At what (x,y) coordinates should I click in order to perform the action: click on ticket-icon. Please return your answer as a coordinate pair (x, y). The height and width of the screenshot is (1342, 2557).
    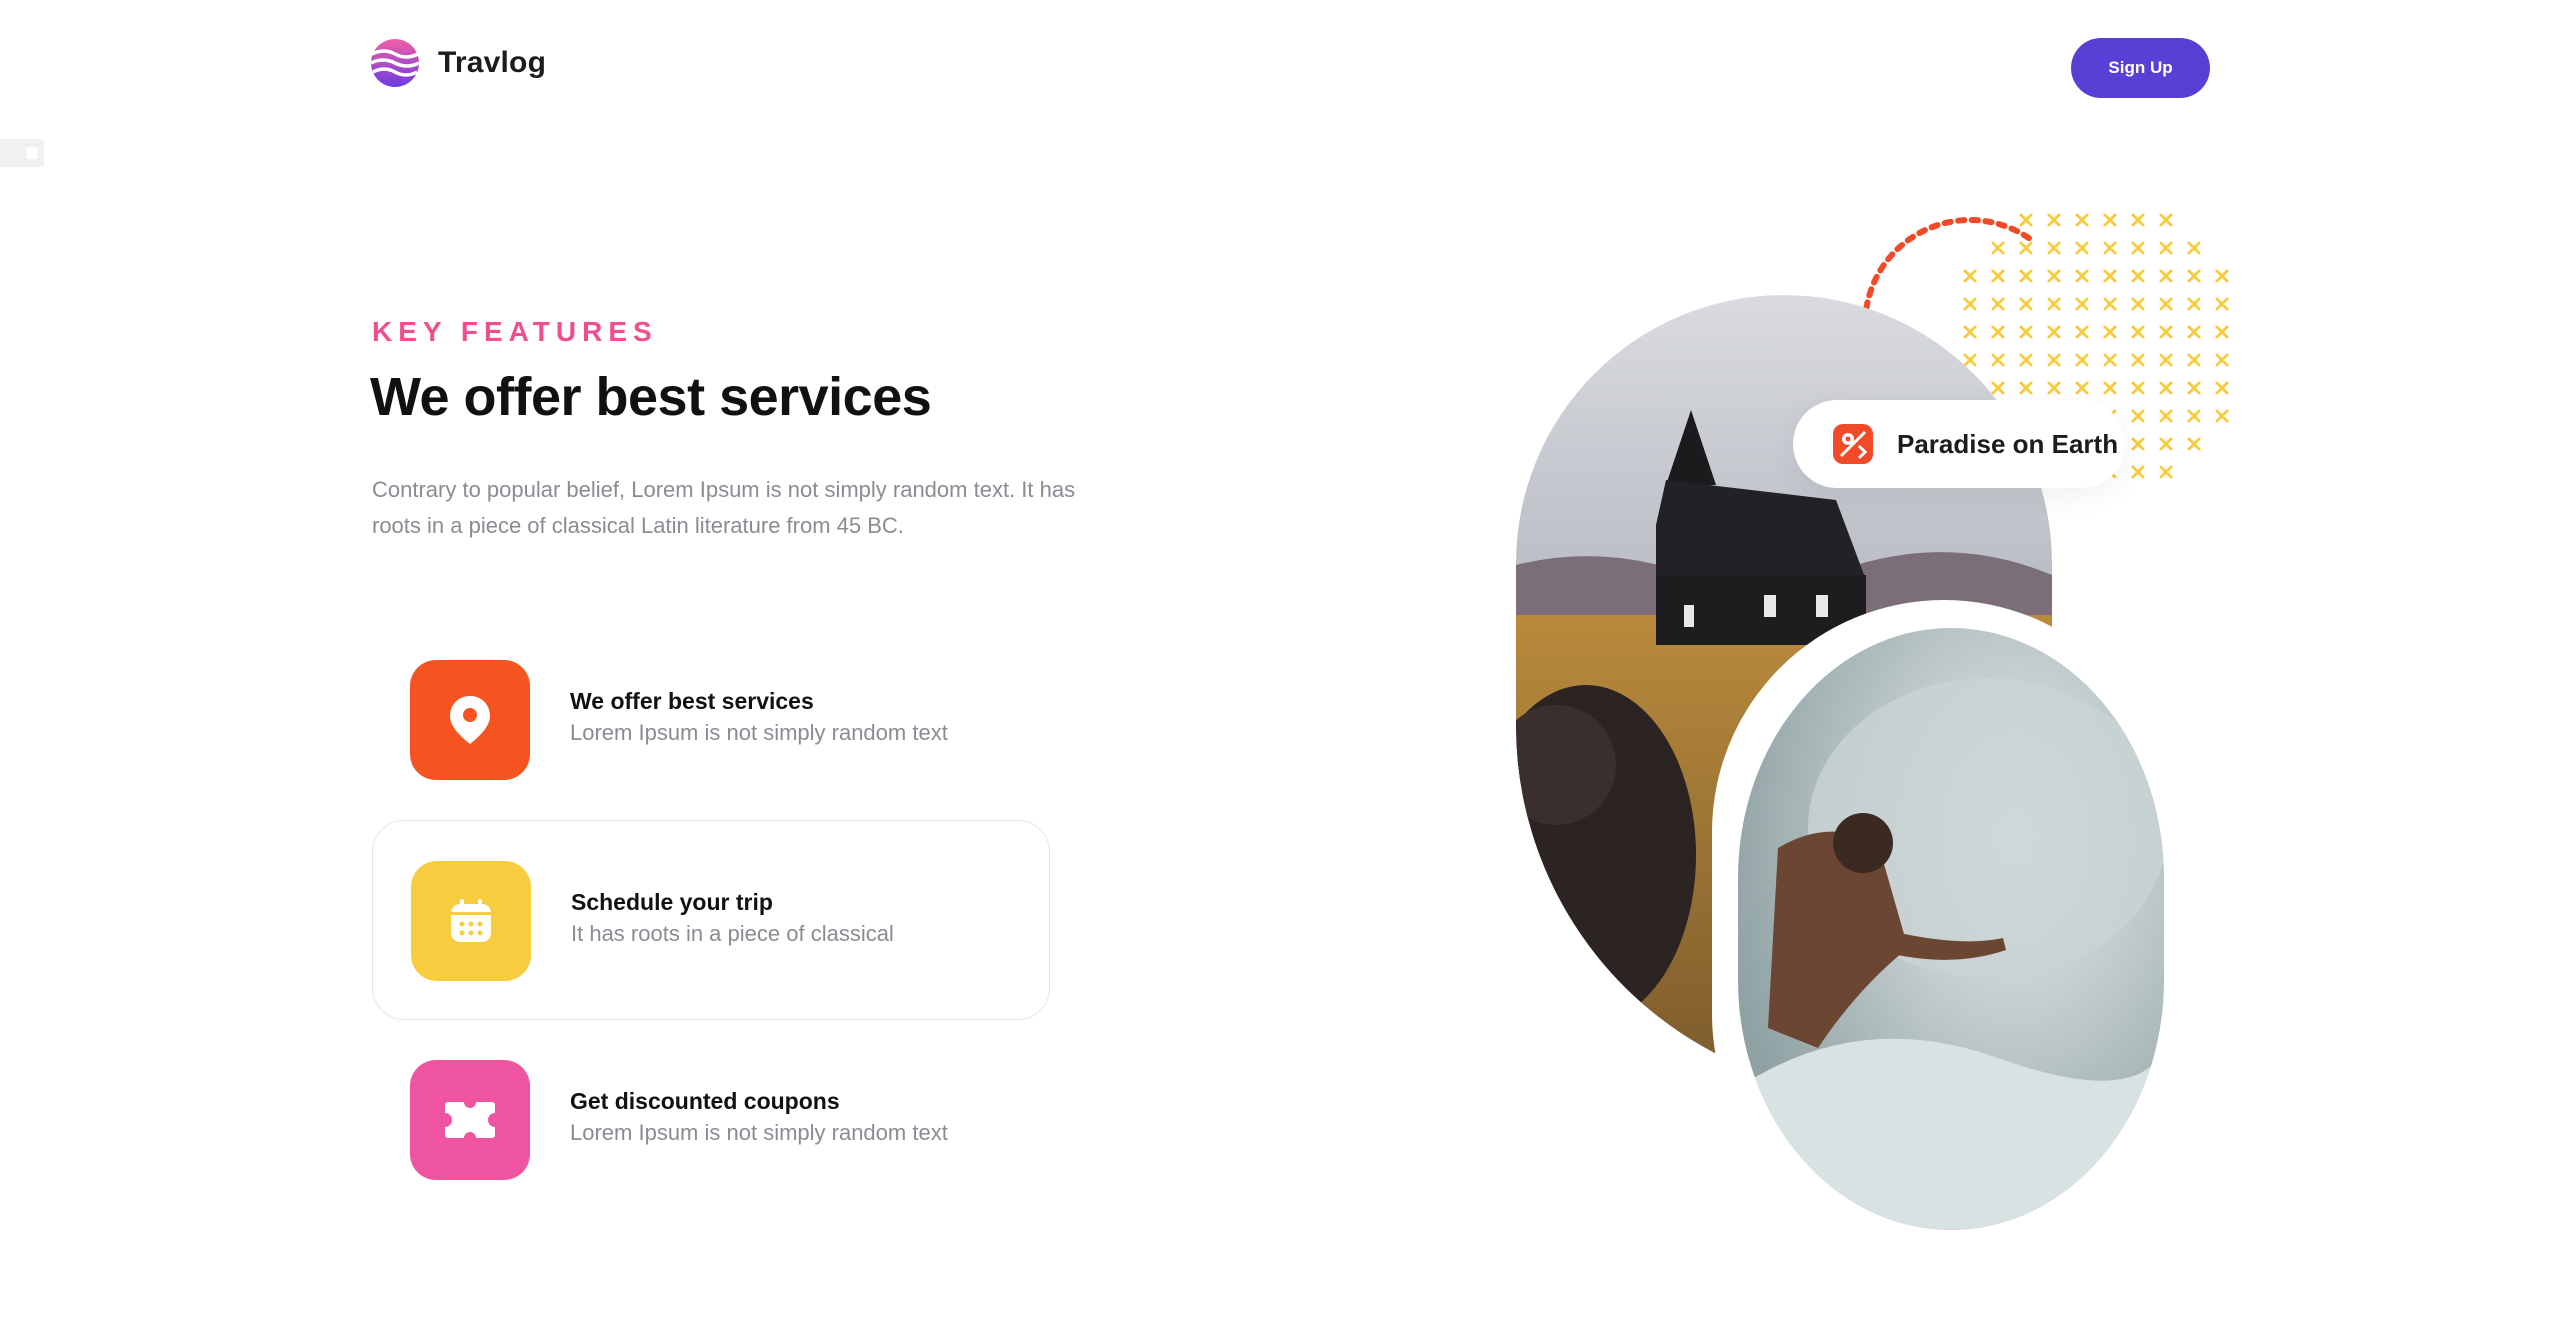
    Looking at the image, I should click on (470, 1120).